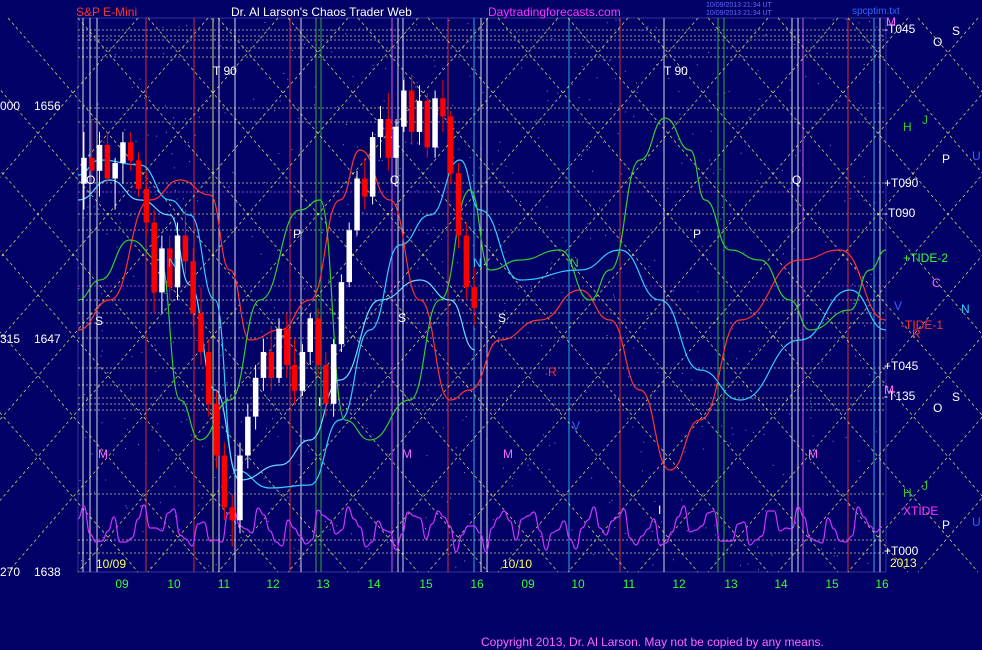  Describe the element at coordinates (889, 390) in the screenshot. I see `planet-label: M` at that location.